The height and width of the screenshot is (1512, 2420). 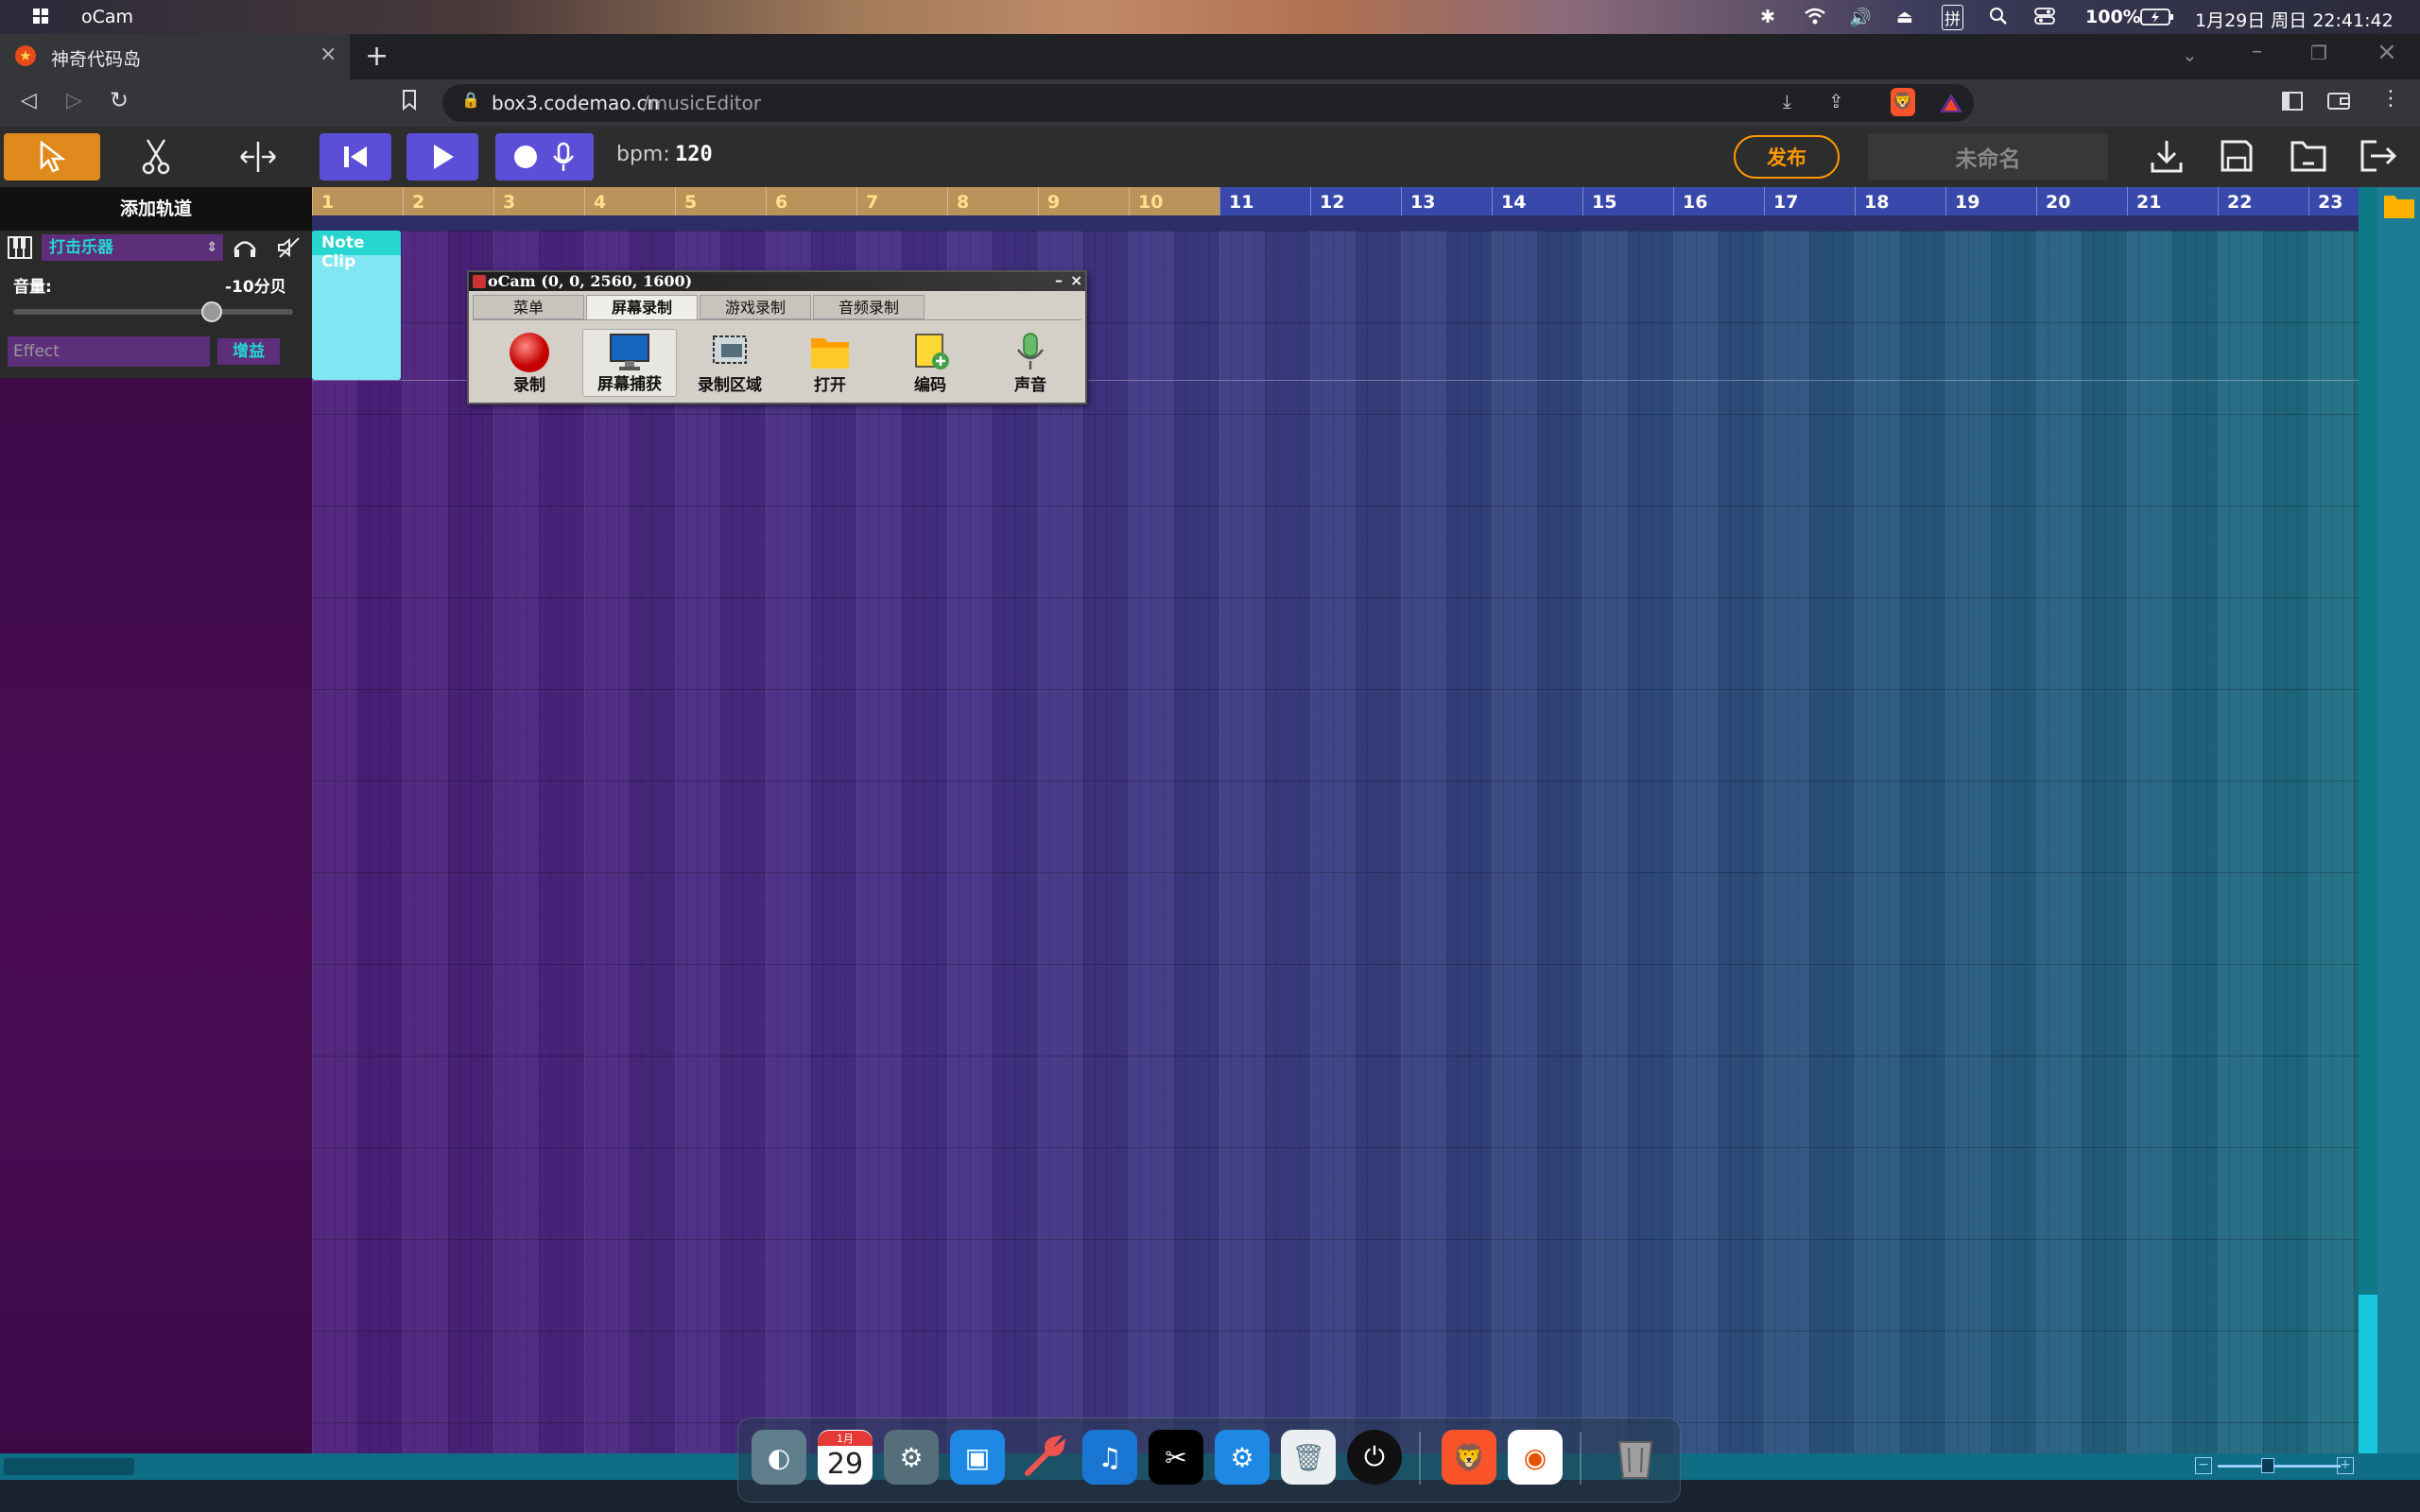 What do you see at coordinates (1059, 280) in the screenshot?
I see `ocam-minimize-icon: –` at bounding box center [1059, 280].